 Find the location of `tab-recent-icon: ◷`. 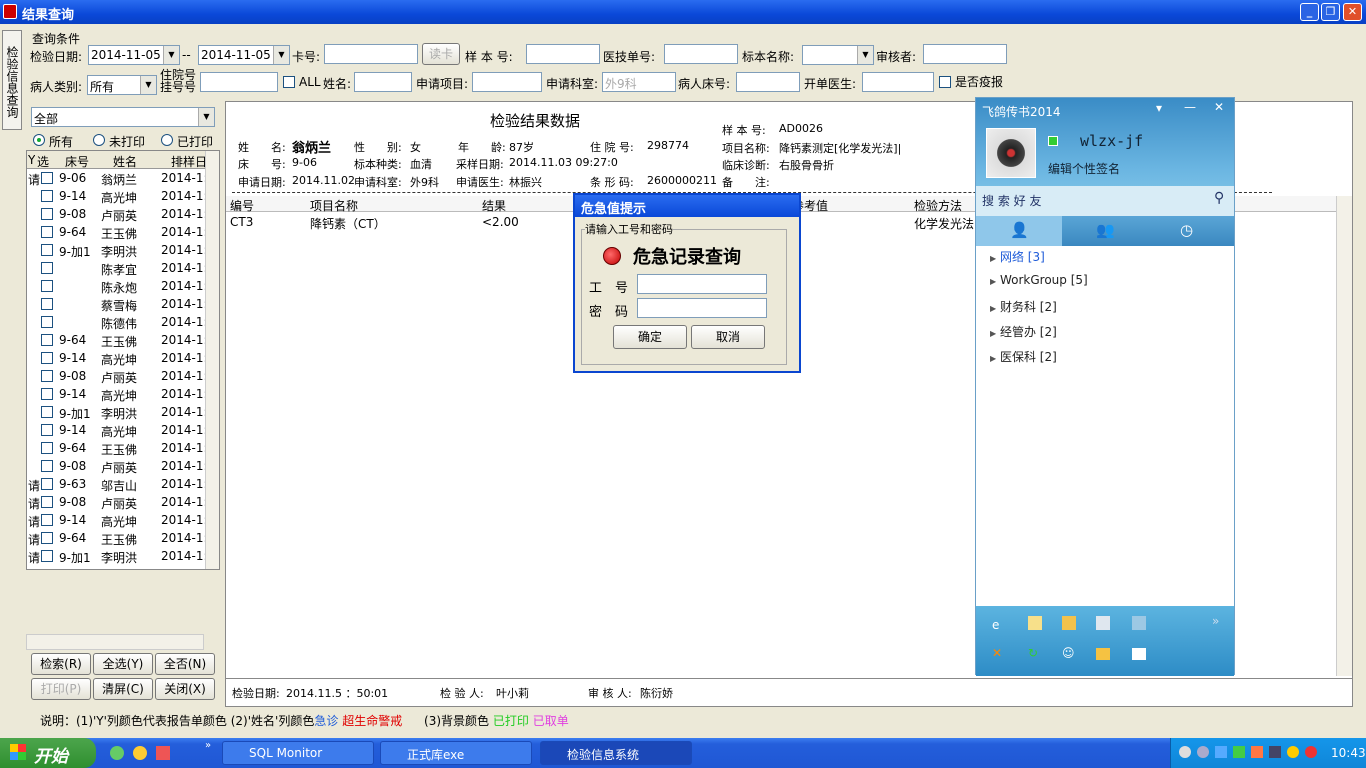

tab-recent-icon: ◷ is located at coordinates (1186, 230).